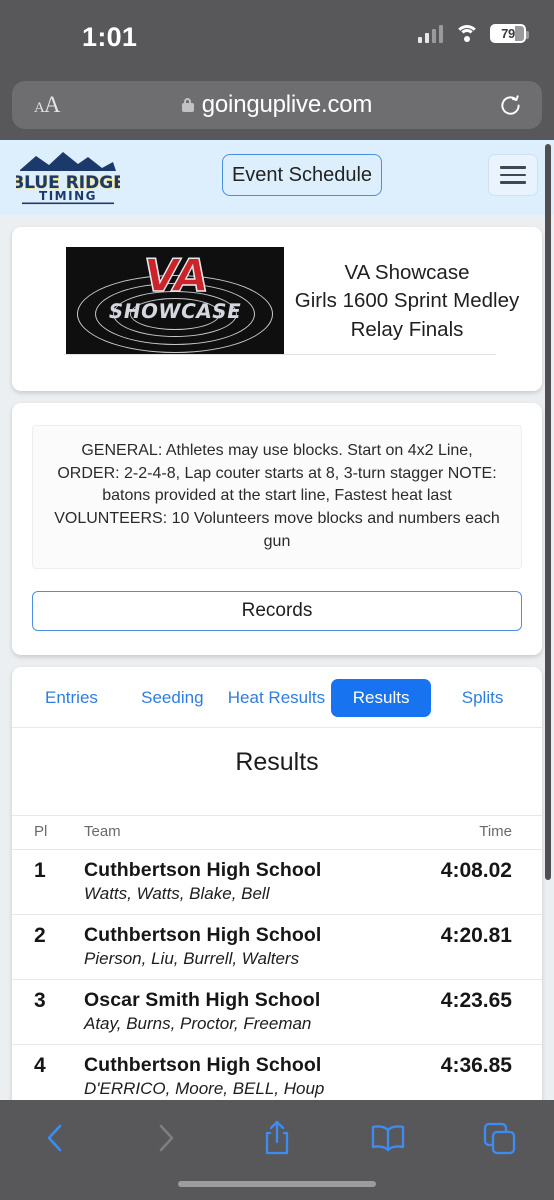 The image size is (554, 1200). I want to click on home-indicator, so click(277, 1184).